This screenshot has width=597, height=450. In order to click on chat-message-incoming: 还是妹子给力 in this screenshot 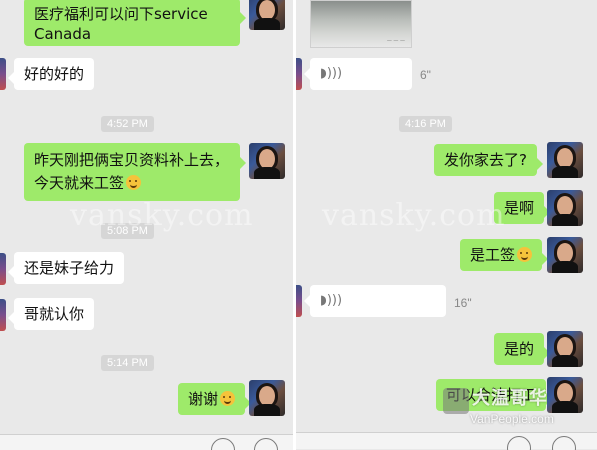, I will do `click(66, 268)`.